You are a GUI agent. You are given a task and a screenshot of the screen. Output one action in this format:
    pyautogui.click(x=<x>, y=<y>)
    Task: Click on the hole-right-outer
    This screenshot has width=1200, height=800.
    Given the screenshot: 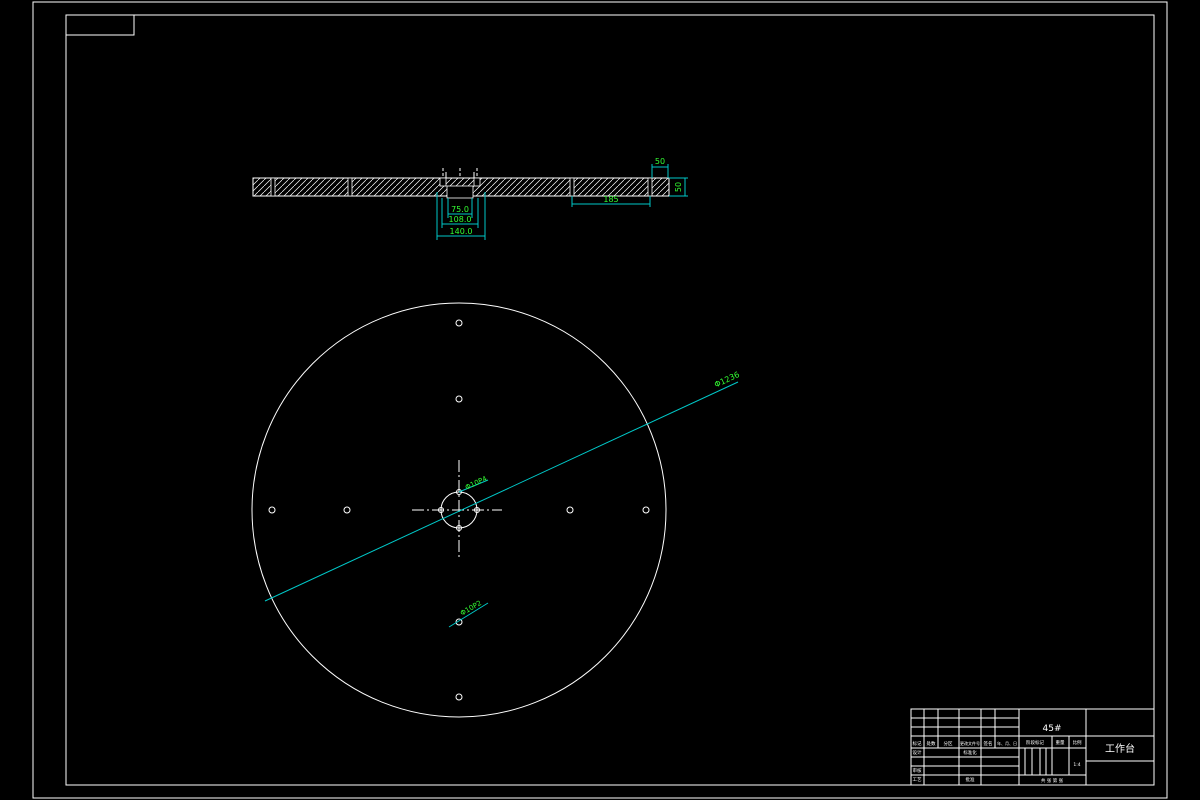 What is the action you would take?
    pyautogui.click(x=646, y=510)
    